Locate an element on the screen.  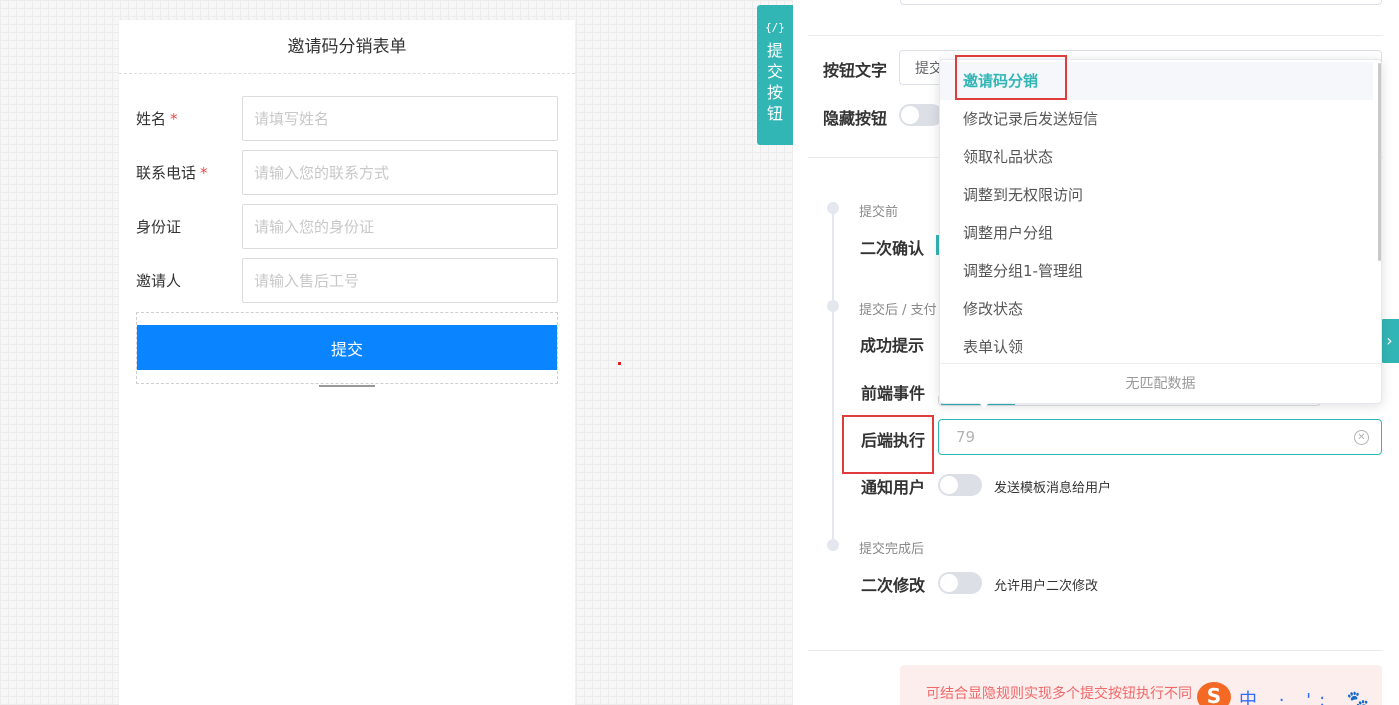
name-input is located at coordinates (400, 118).